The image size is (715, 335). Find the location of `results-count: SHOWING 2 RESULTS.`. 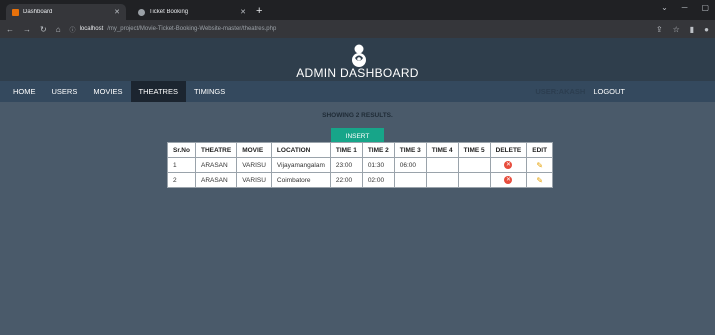

results-count: SHOWING 2 RESULTS. is located at coordinates (357, 115).